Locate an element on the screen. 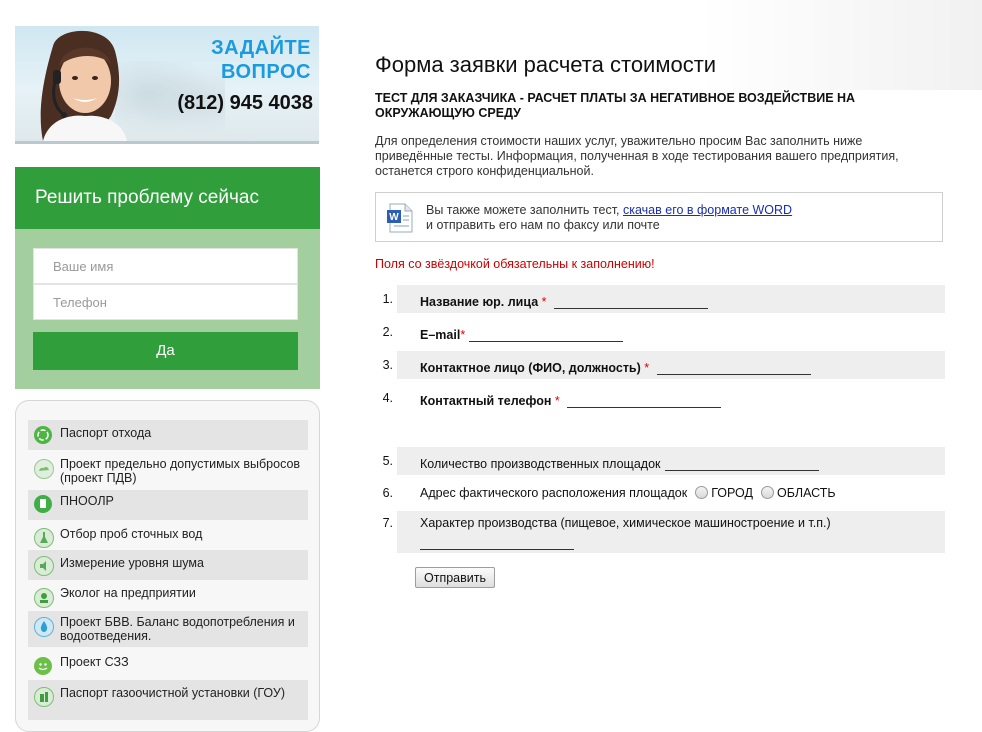 The width and height of the screenshot is (982, 732). word-suffix: и отправить его нам по факсу или почте is located at coordinates (543, 225).